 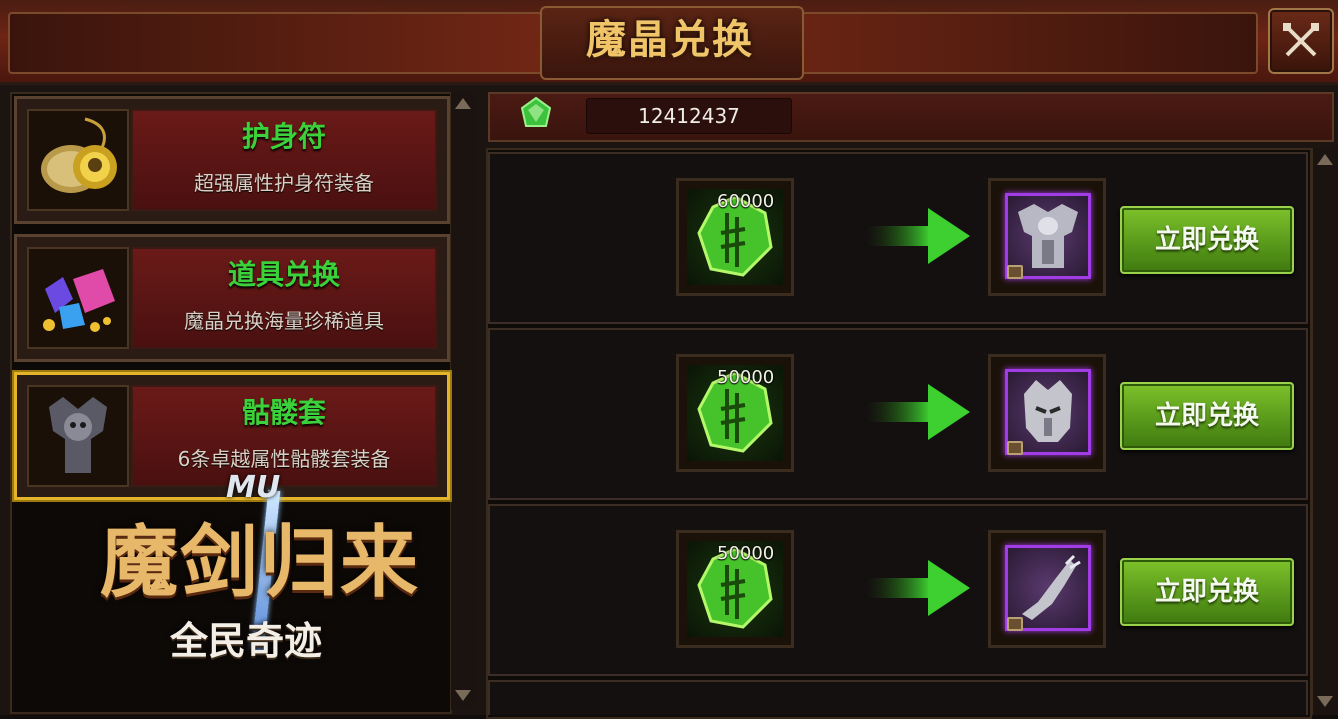 I want to click on exchange-row, so click(x=898, y=697).